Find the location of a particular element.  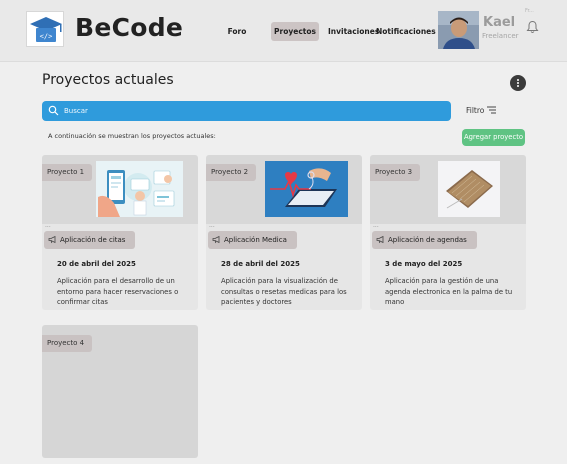

add-project-button: Agregar proyecto is located at coordinates (493, 137).